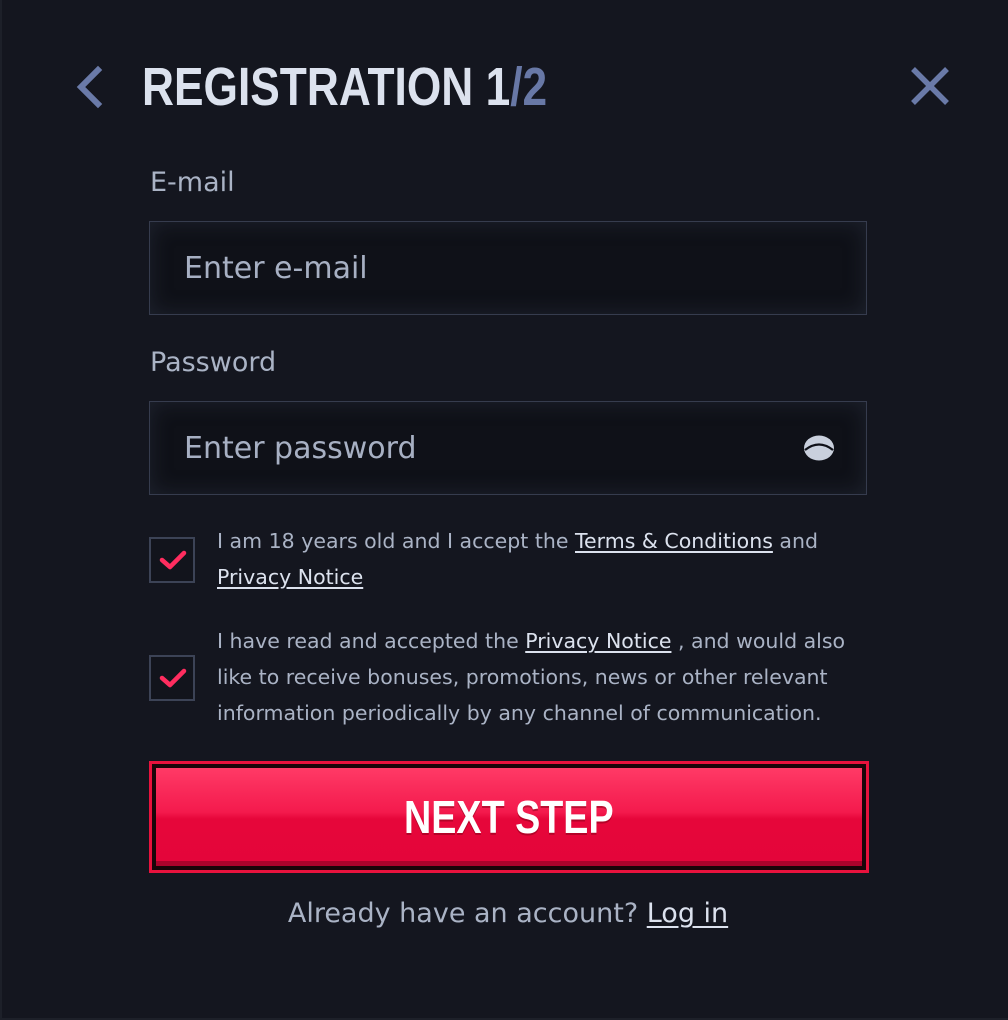  I want to click on terms-link: Terms & Conditions, so click(674, 541).